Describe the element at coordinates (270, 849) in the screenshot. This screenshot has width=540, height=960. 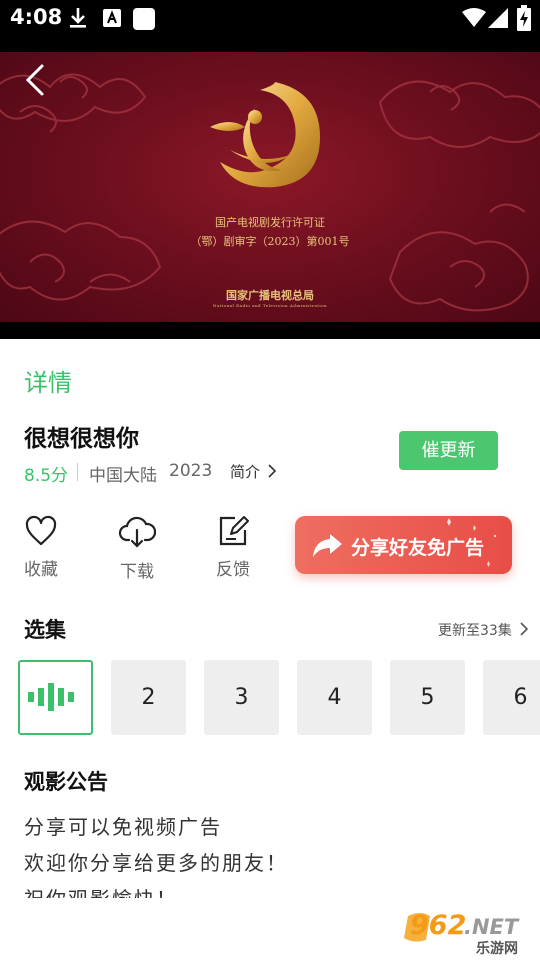
I see `notice-body: 分享可以免视频广告 欢迎你分享给更多的朋友！ 祝你观影愉快！` at that location.